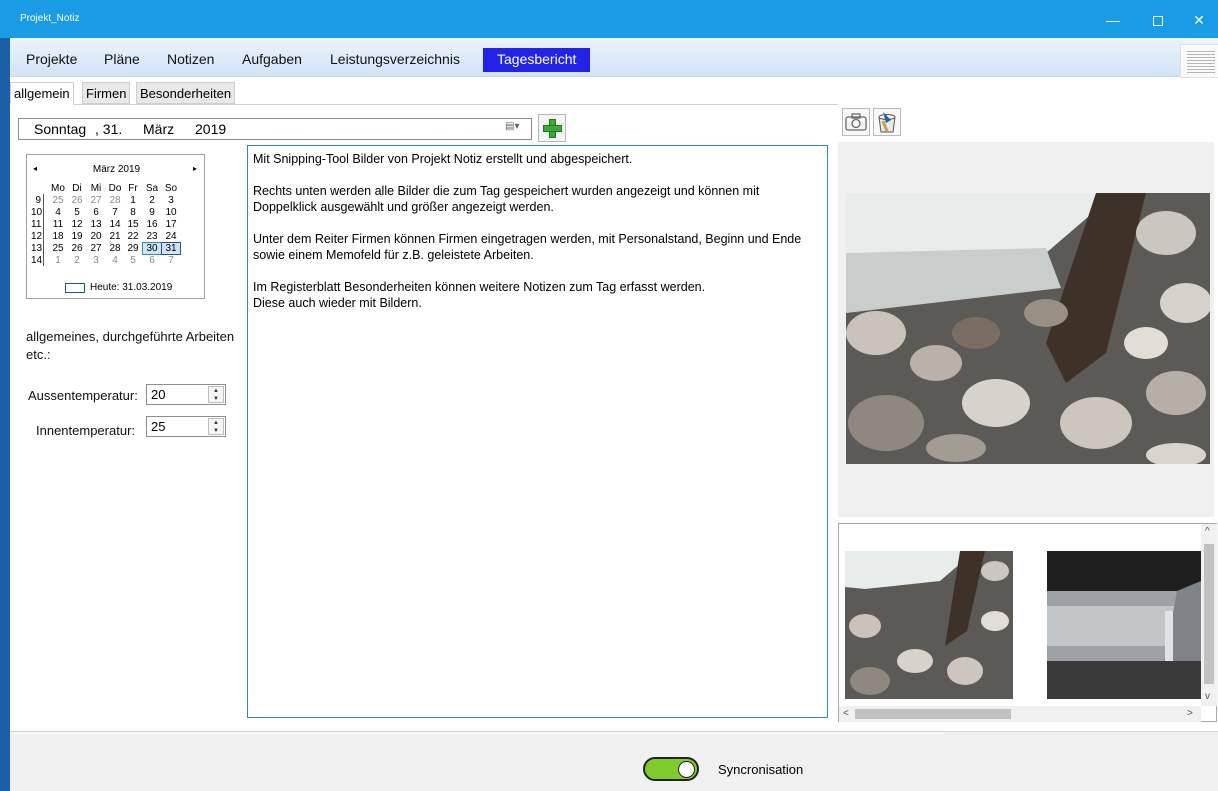 The height and width of the screenshot is (791, 1218). I want to click on outdoor-temp-stepper: 20 ▲ ▼, so click(186, 394).